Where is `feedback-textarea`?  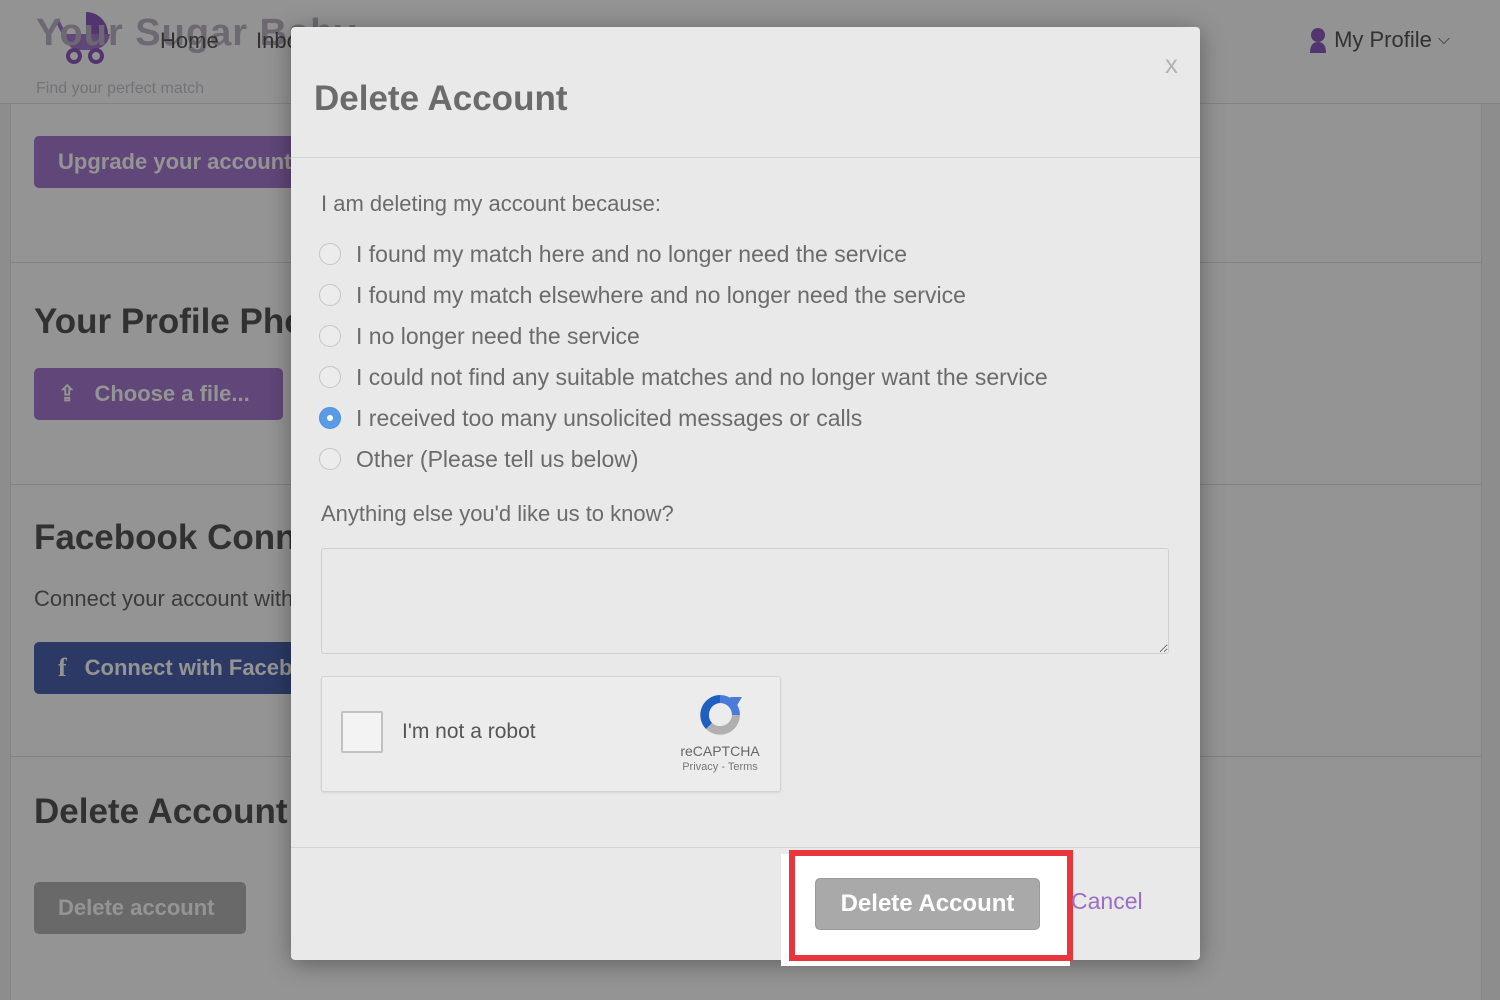
feedback-textarea is located at coordinates (745, 601).